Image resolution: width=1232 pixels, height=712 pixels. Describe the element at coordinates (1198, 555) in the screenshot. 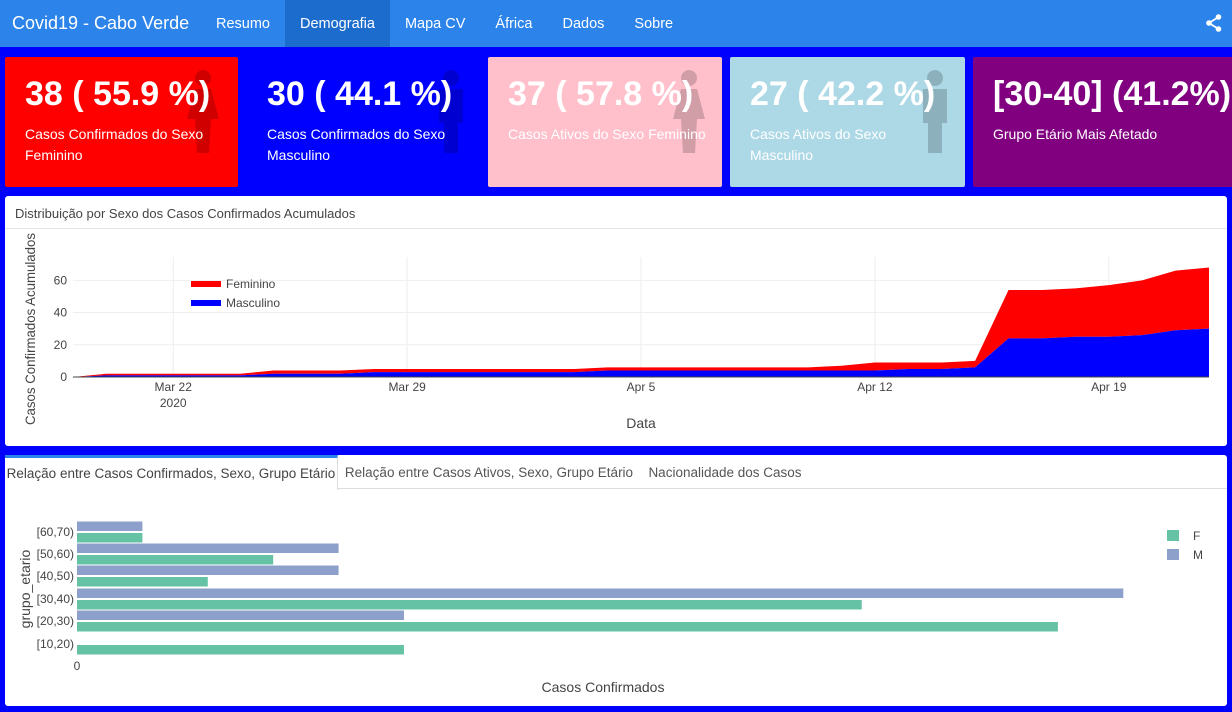

I see `legend-label: M` at that location.